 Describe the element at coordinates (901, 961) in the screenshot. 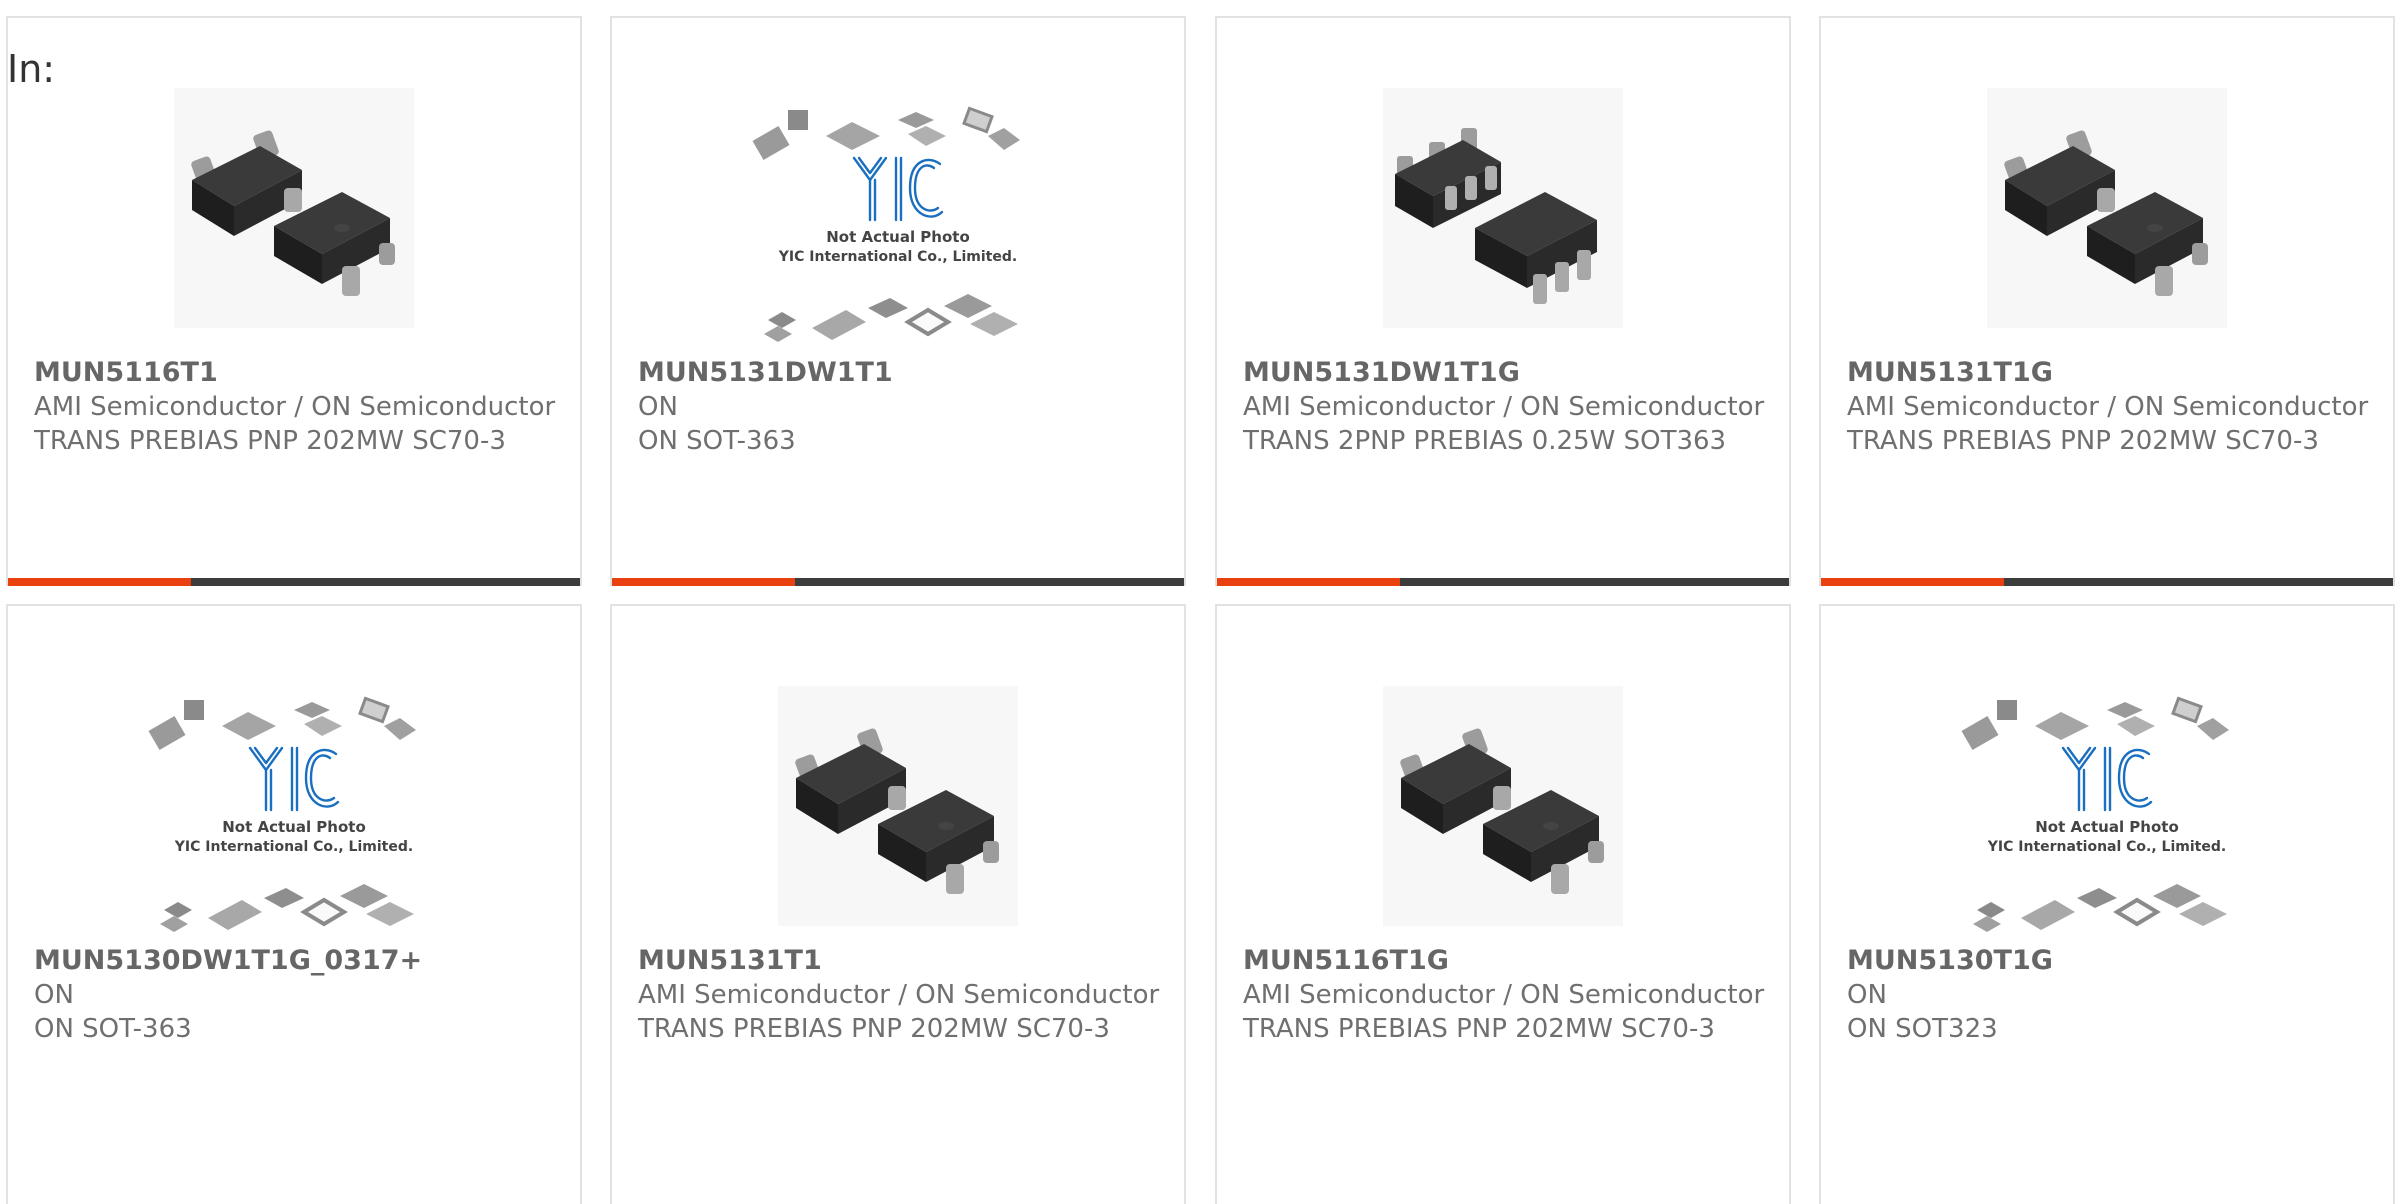

I see `part-number-link: MUN5131T1` at that location.